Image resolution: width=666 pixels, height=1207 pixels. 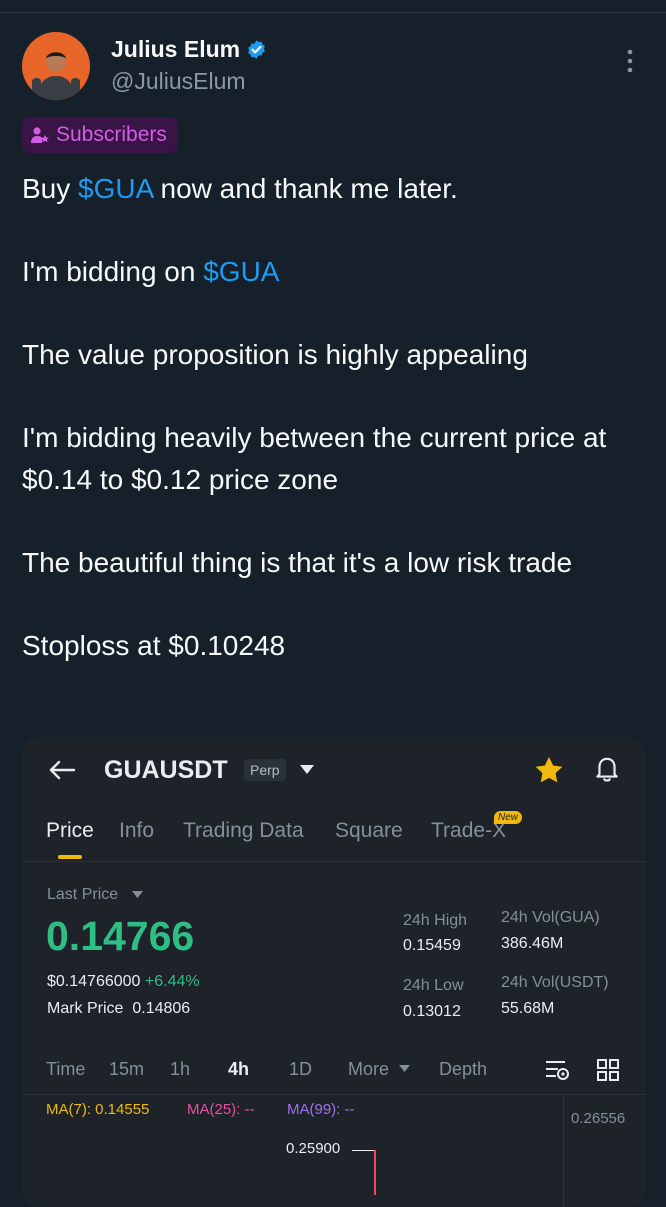 I want to click on back-arrow-icon, so click(x=62, y=770).